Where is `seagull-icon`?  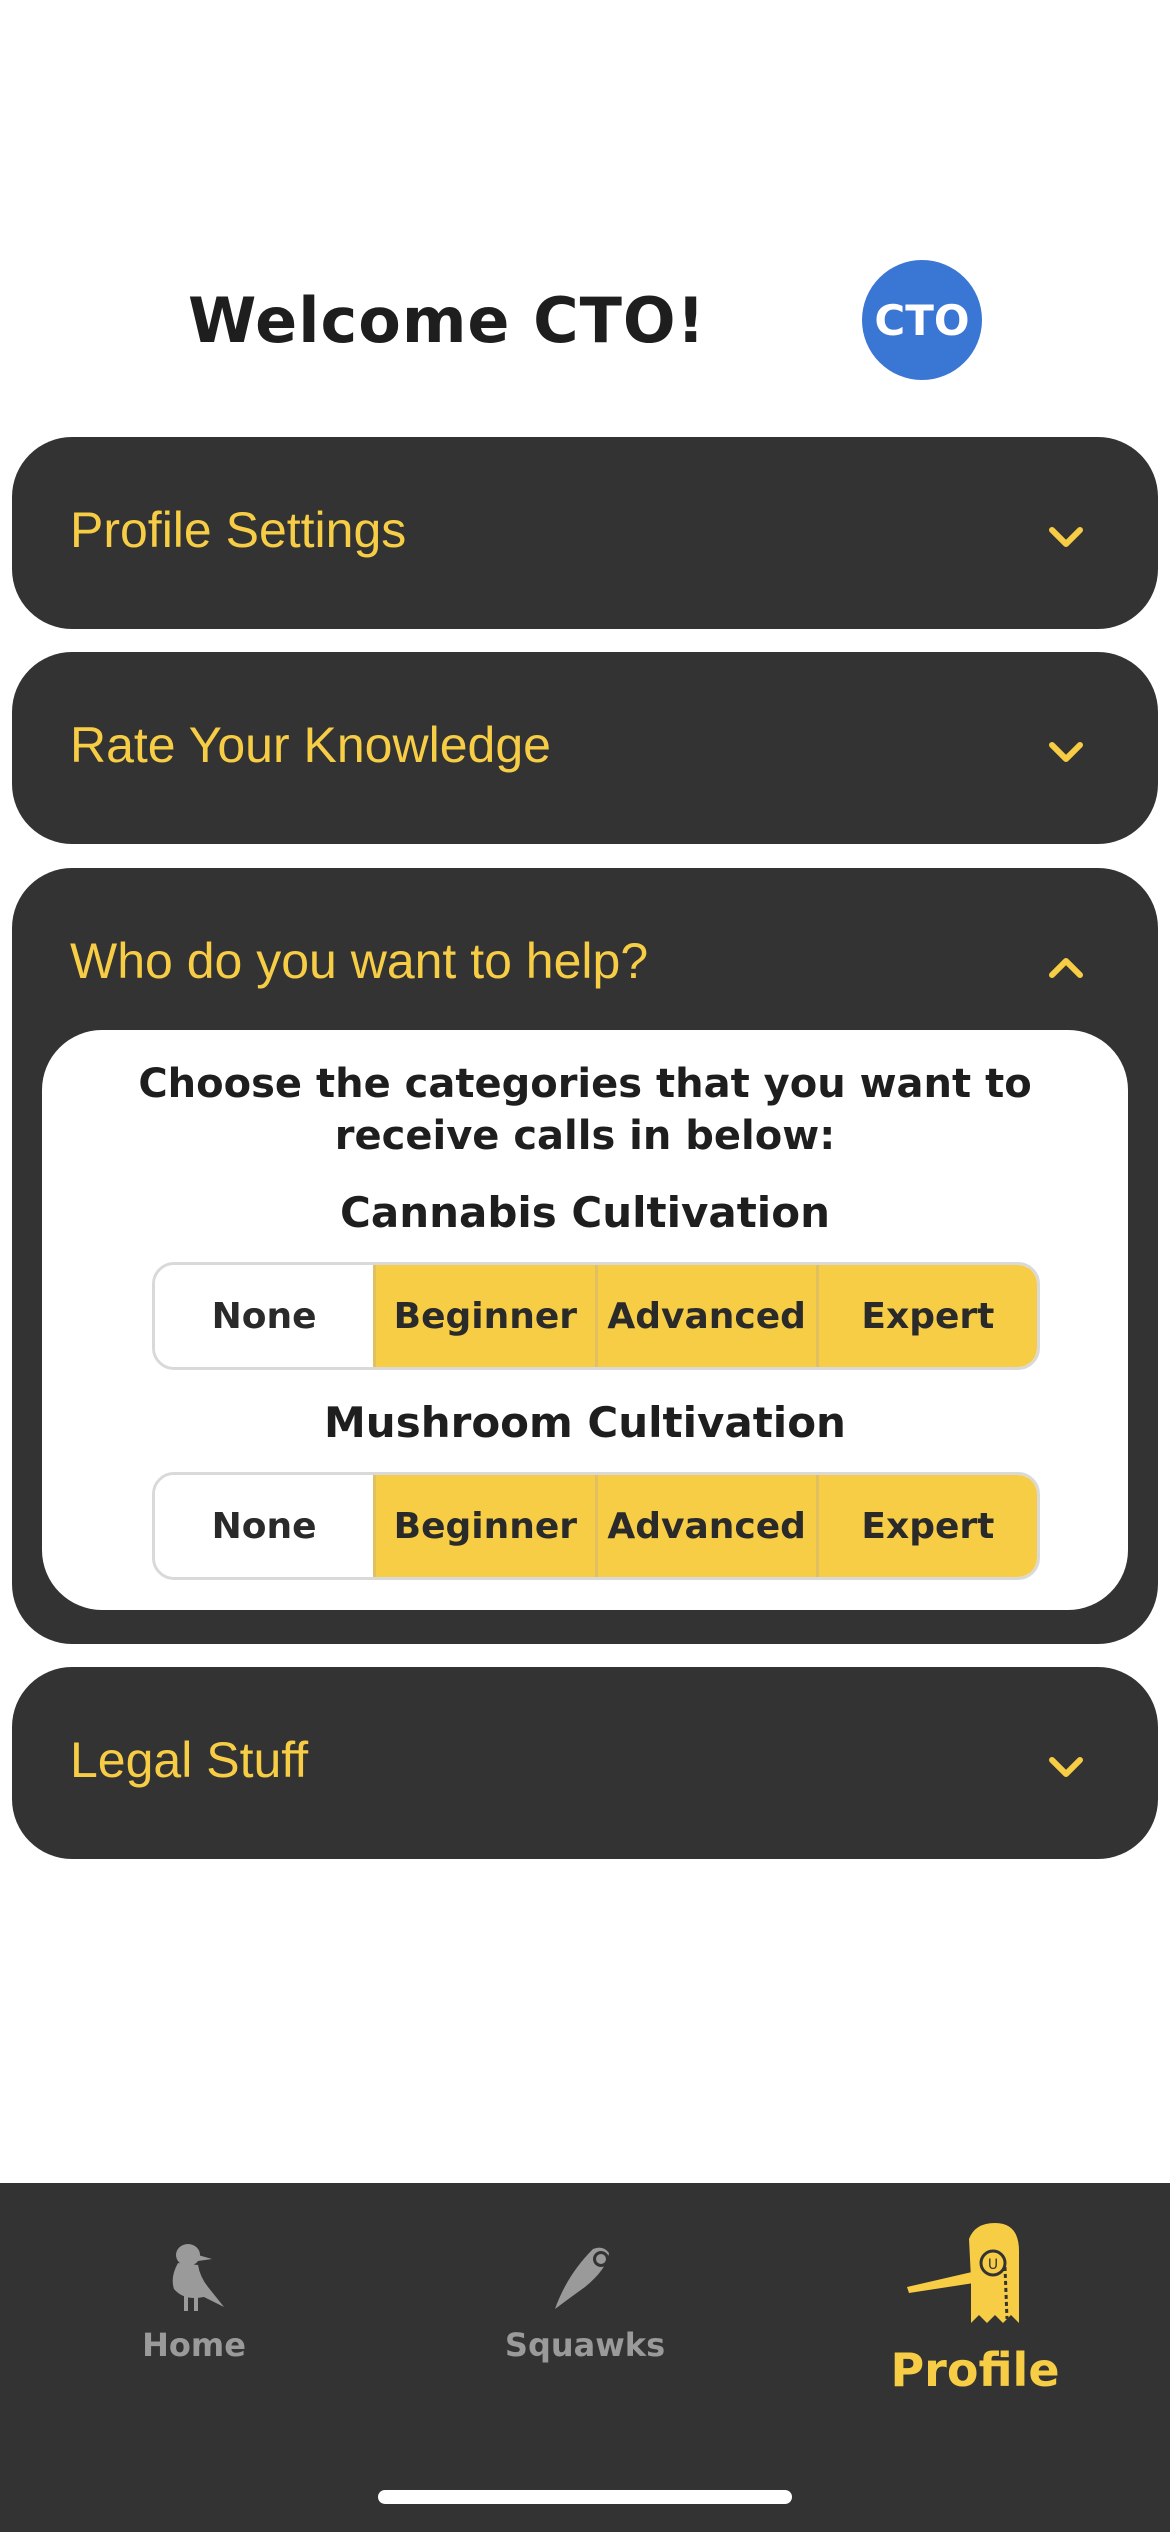
seagull-icon is located at coordinates (198, 2277).